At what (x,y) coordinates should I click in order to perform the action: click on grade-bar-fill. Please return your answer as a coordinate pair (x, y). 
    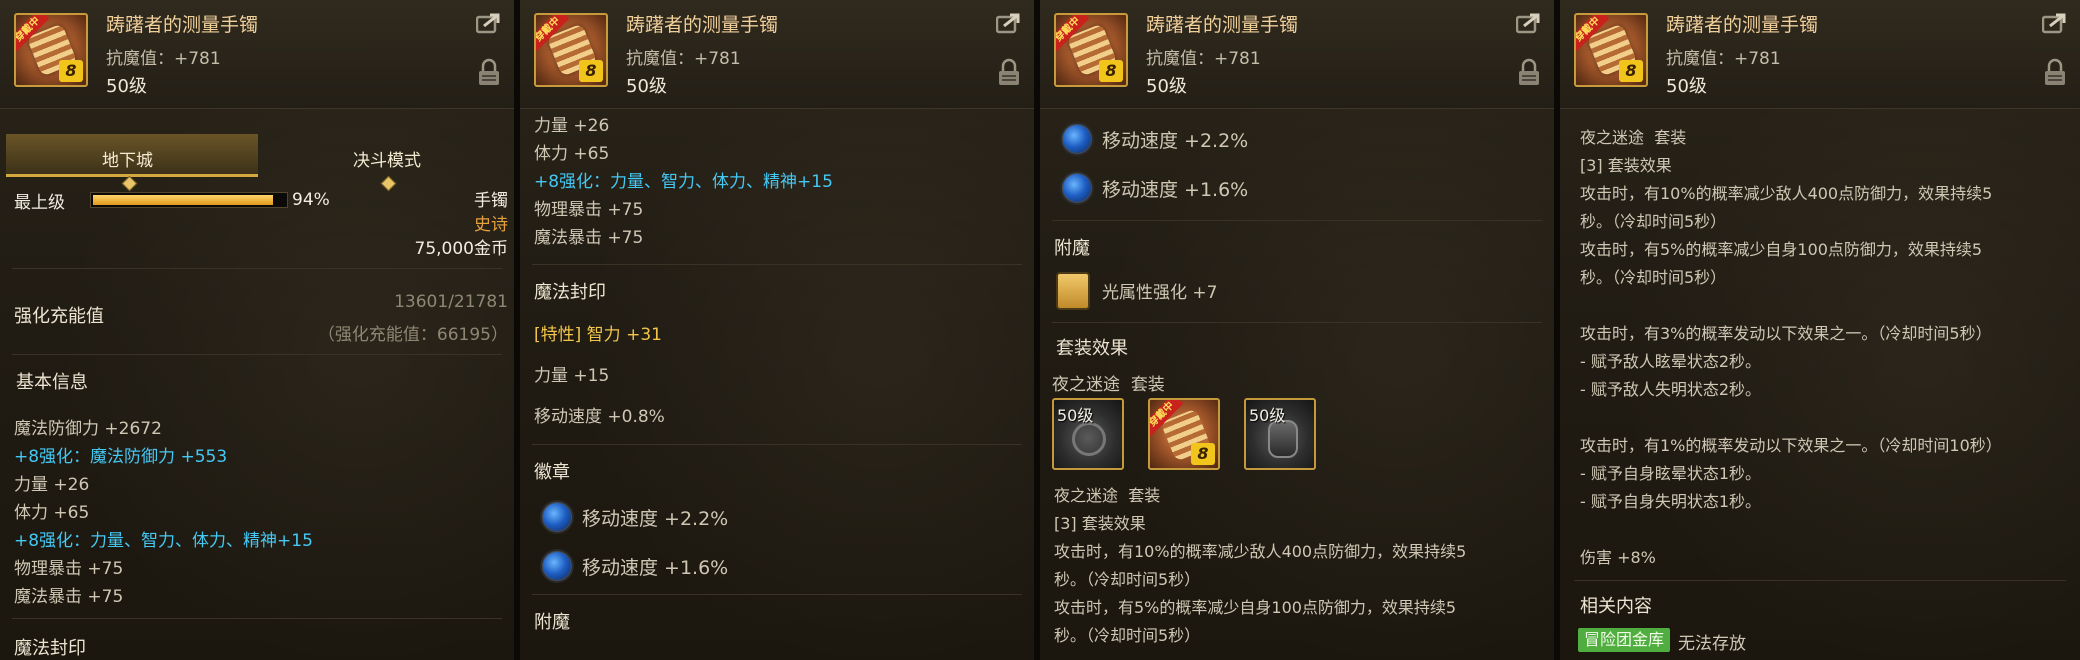
    Looking at the image, I should click on (183, 200).